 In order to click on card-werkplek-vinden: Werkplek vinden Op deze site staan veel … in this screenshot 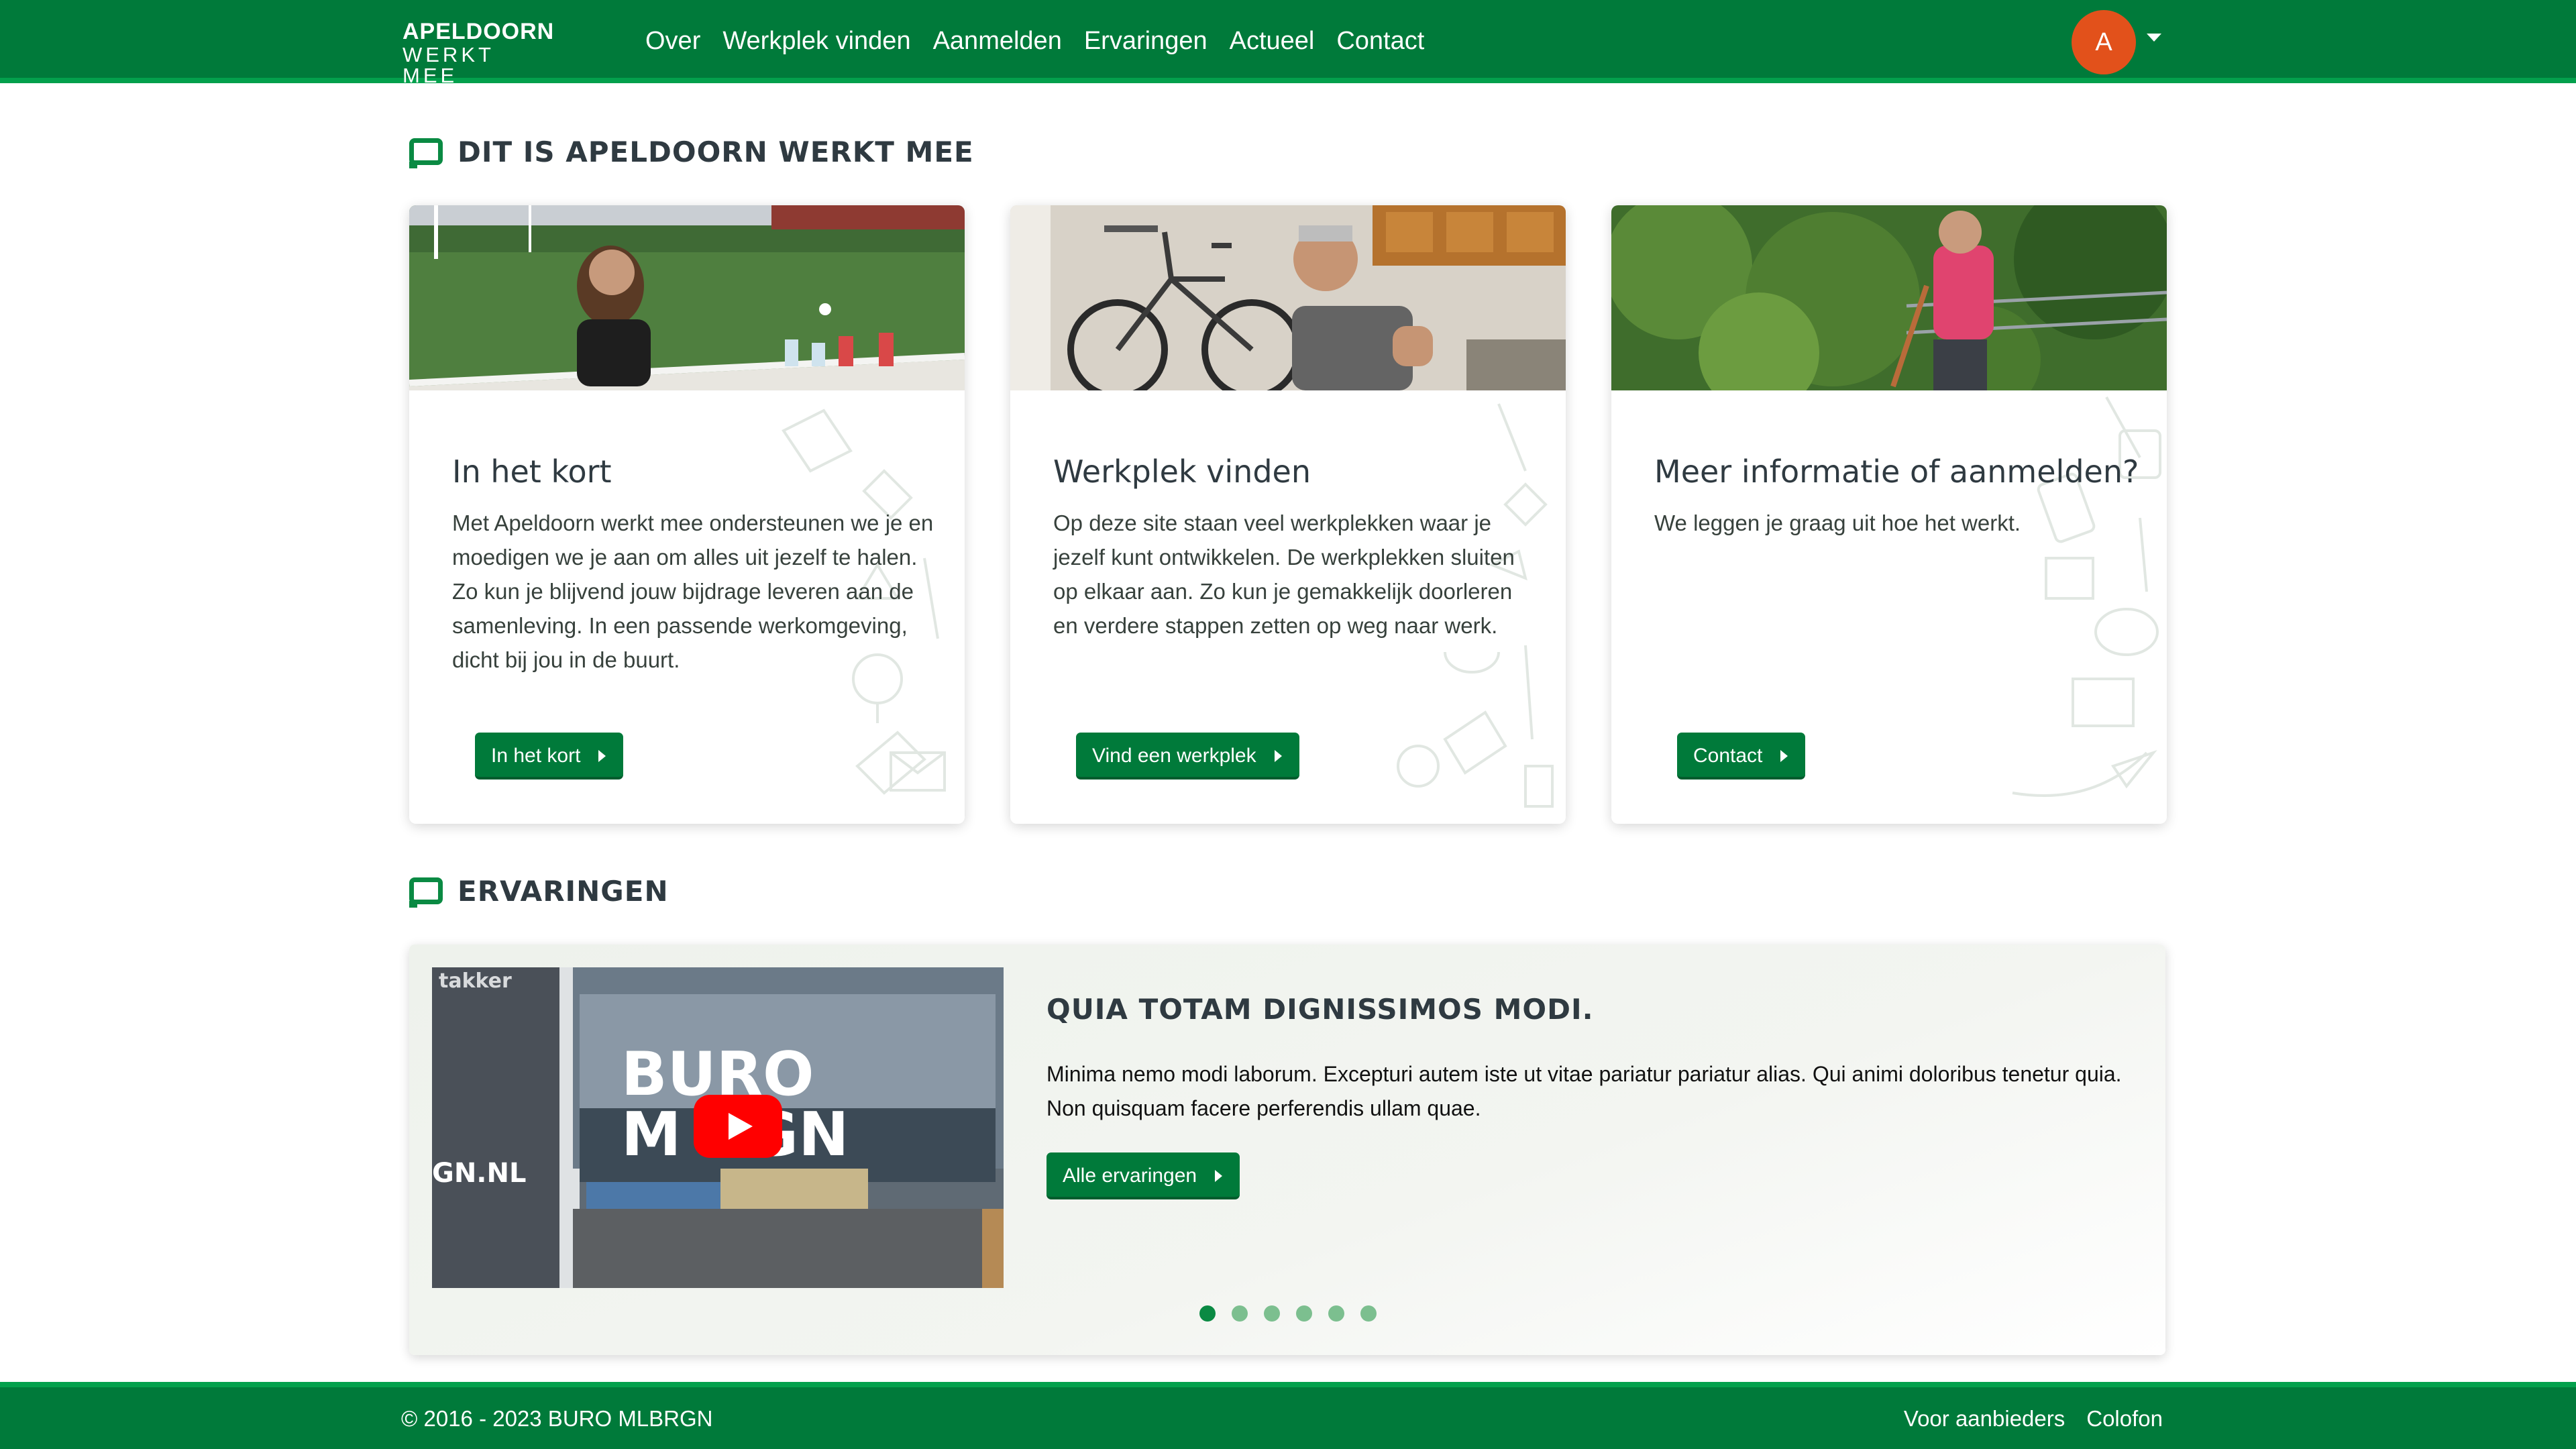, I will do `click(1288, 514)`.